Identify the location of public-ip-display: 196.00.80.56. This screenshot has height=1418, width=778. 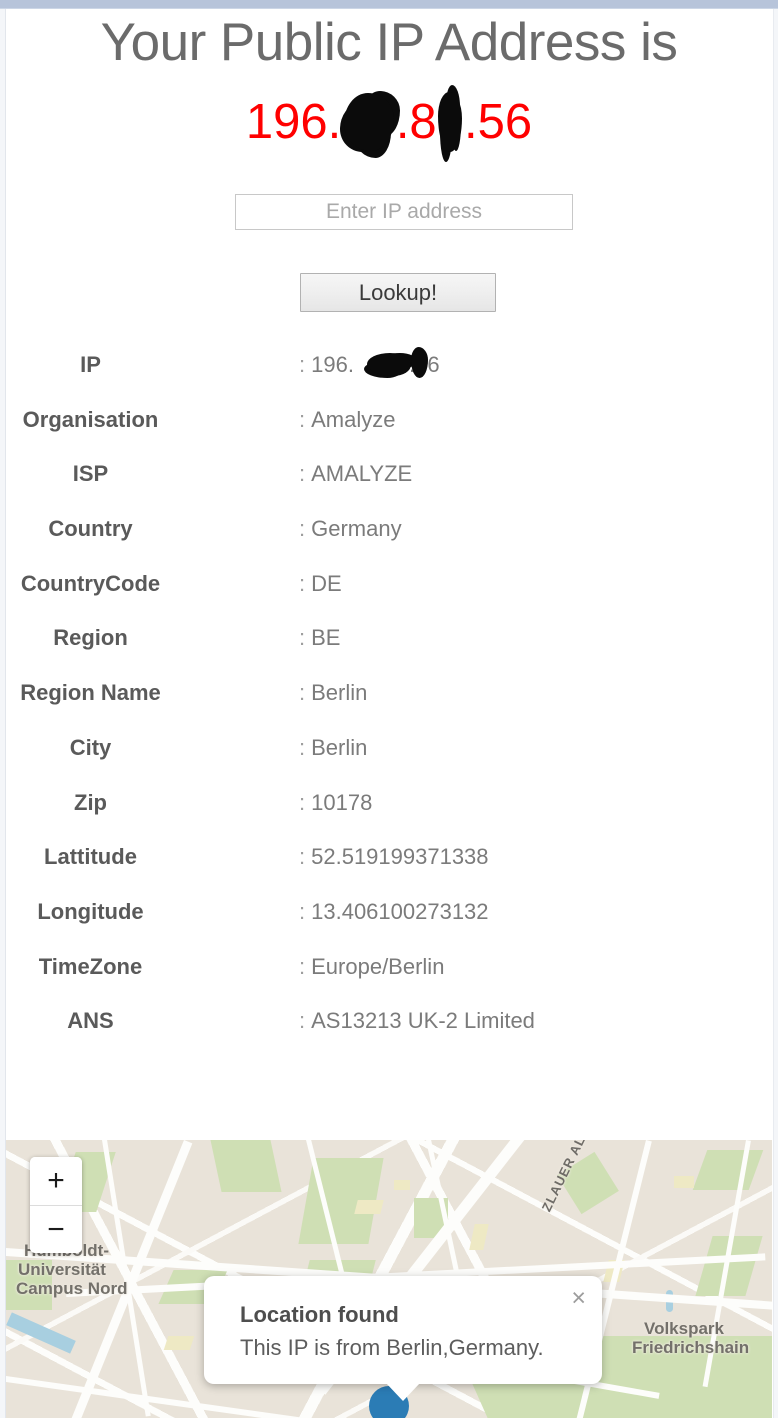
(389, 122).